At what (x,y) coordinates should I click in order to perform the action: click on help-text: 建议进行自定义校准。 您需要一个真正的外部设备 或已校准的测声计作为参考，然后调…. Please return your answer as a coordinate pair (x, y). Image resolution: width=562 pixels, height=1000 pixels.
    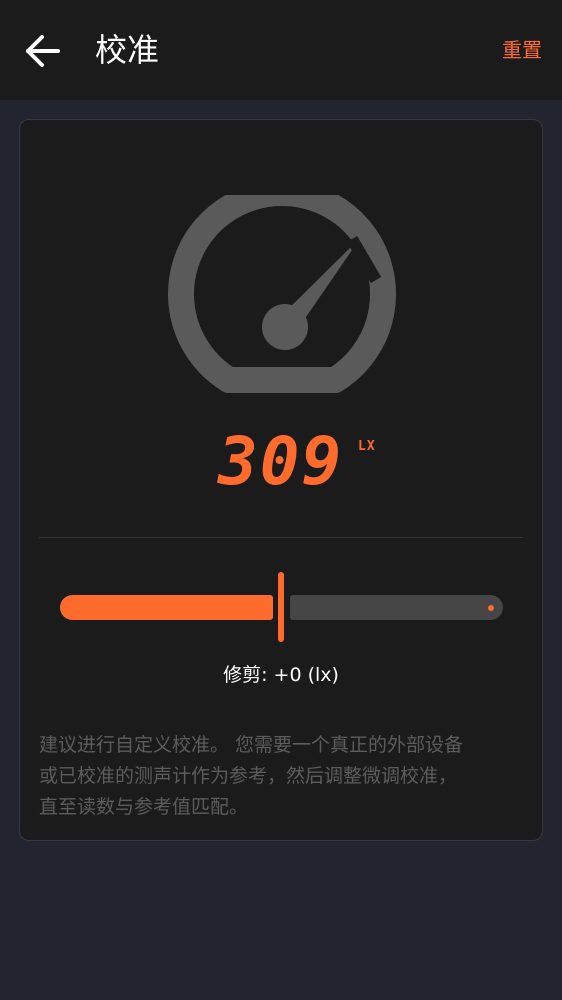
    Looking at the image, I should click on (284, 776).